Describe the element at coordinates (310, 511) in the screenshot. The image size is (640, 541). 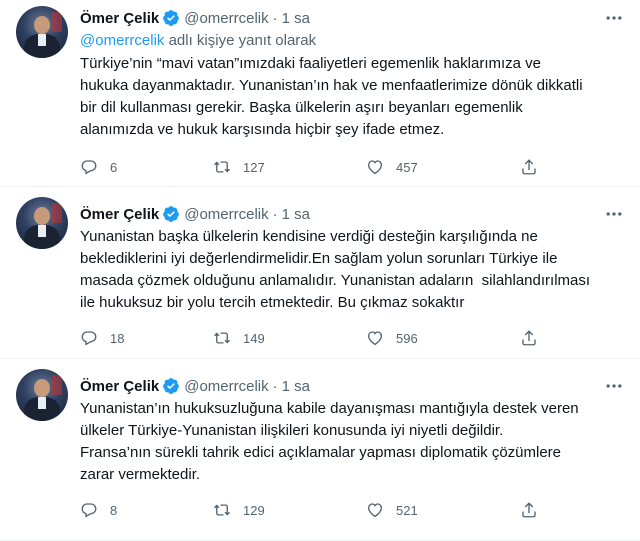
I see `tweet-actions: 8 129 521` at that location.